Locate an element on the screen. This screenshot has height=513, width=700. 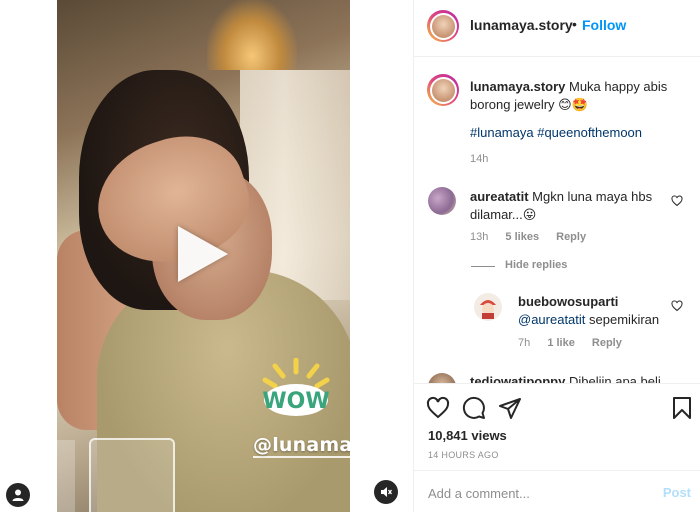
overlay-handle-text: @lunamaya is located at coordinates (301, 446).